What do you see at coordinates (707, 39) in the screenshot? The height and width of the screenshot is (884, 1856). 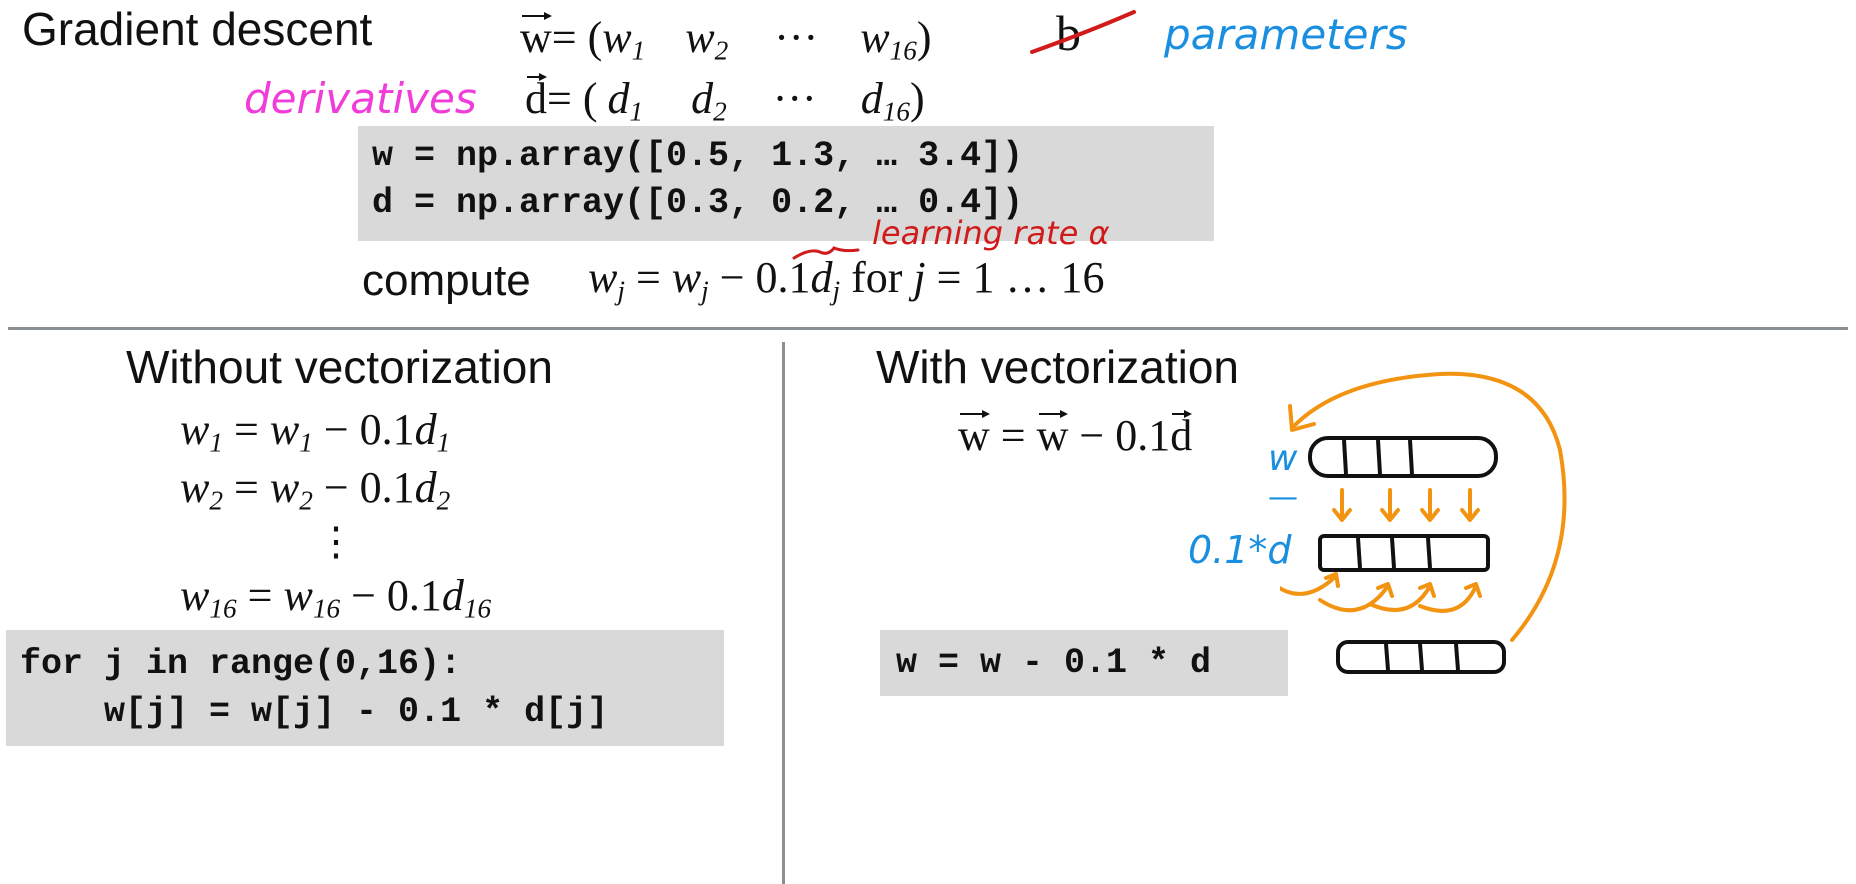 I see `w2-term: w2` at bounding box center [707, 39].